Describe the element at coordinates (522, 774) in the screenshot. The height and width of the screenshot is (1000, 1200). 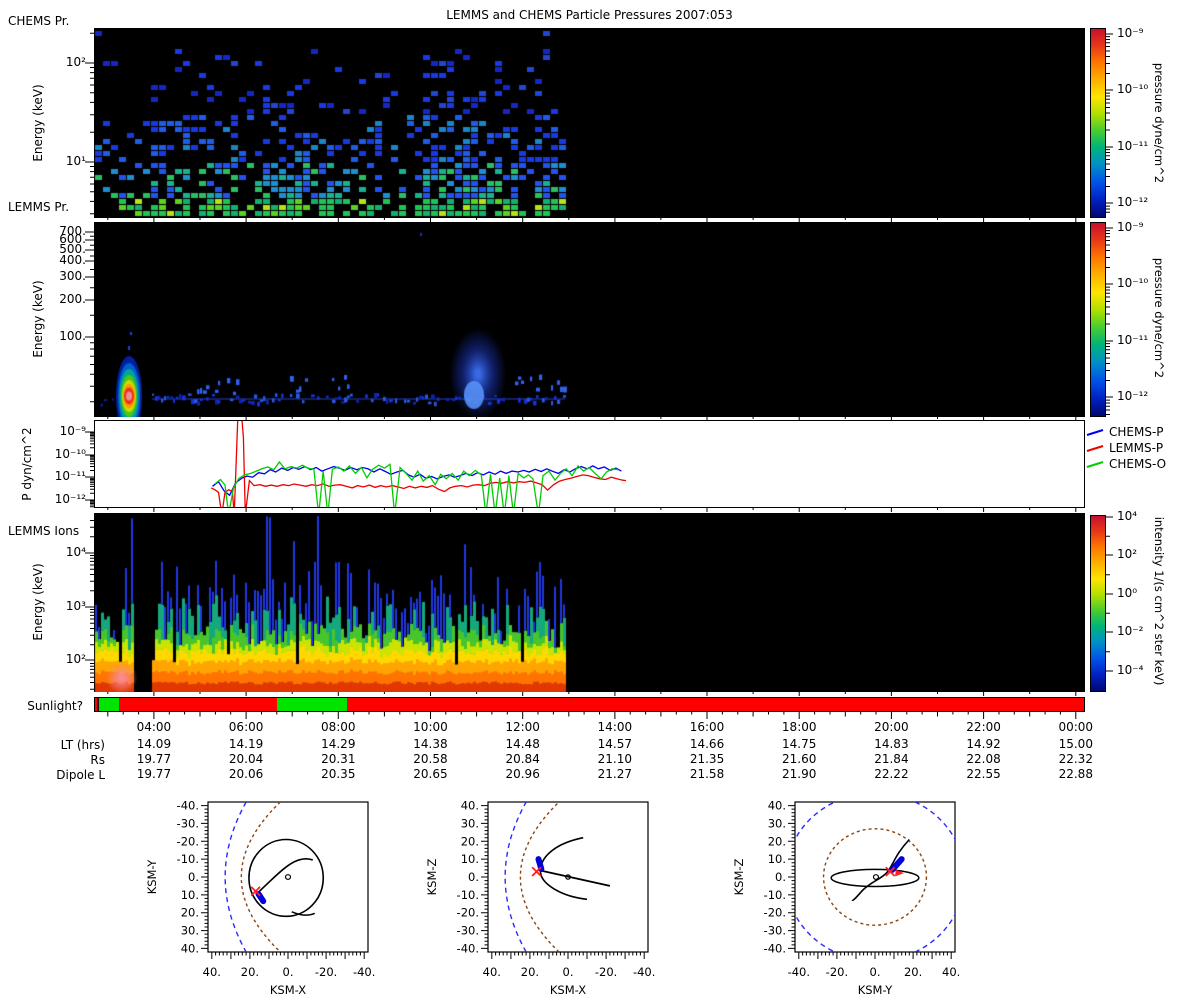
I see `dipole-value: 20.96` at that location.